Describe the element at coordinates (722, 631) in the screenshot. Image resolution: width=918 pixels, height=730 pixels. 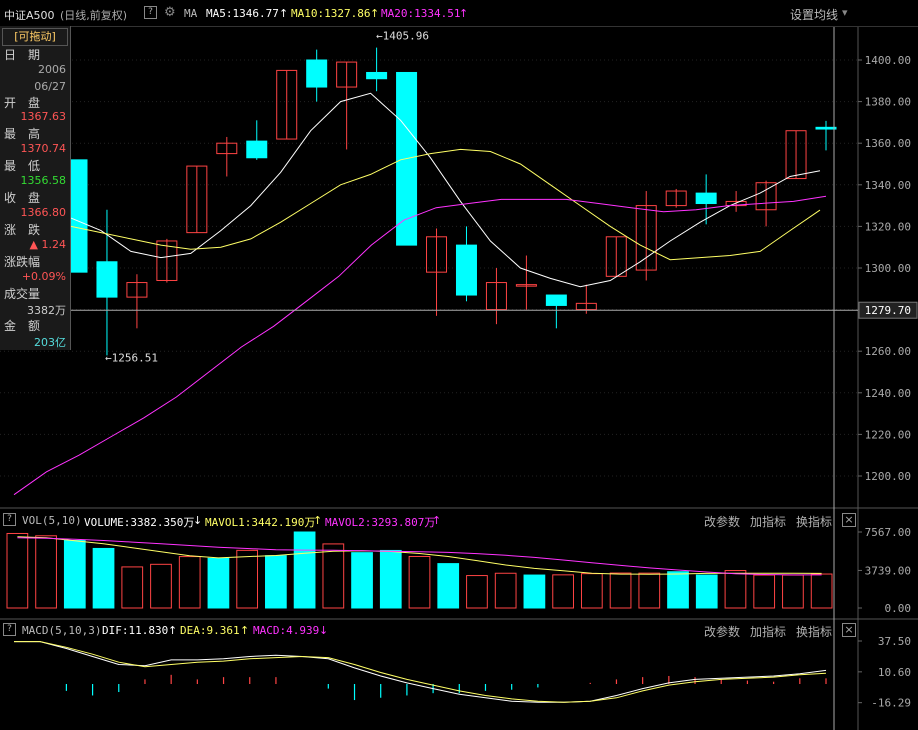
I see `macd-params-button: 改参数` at that location.